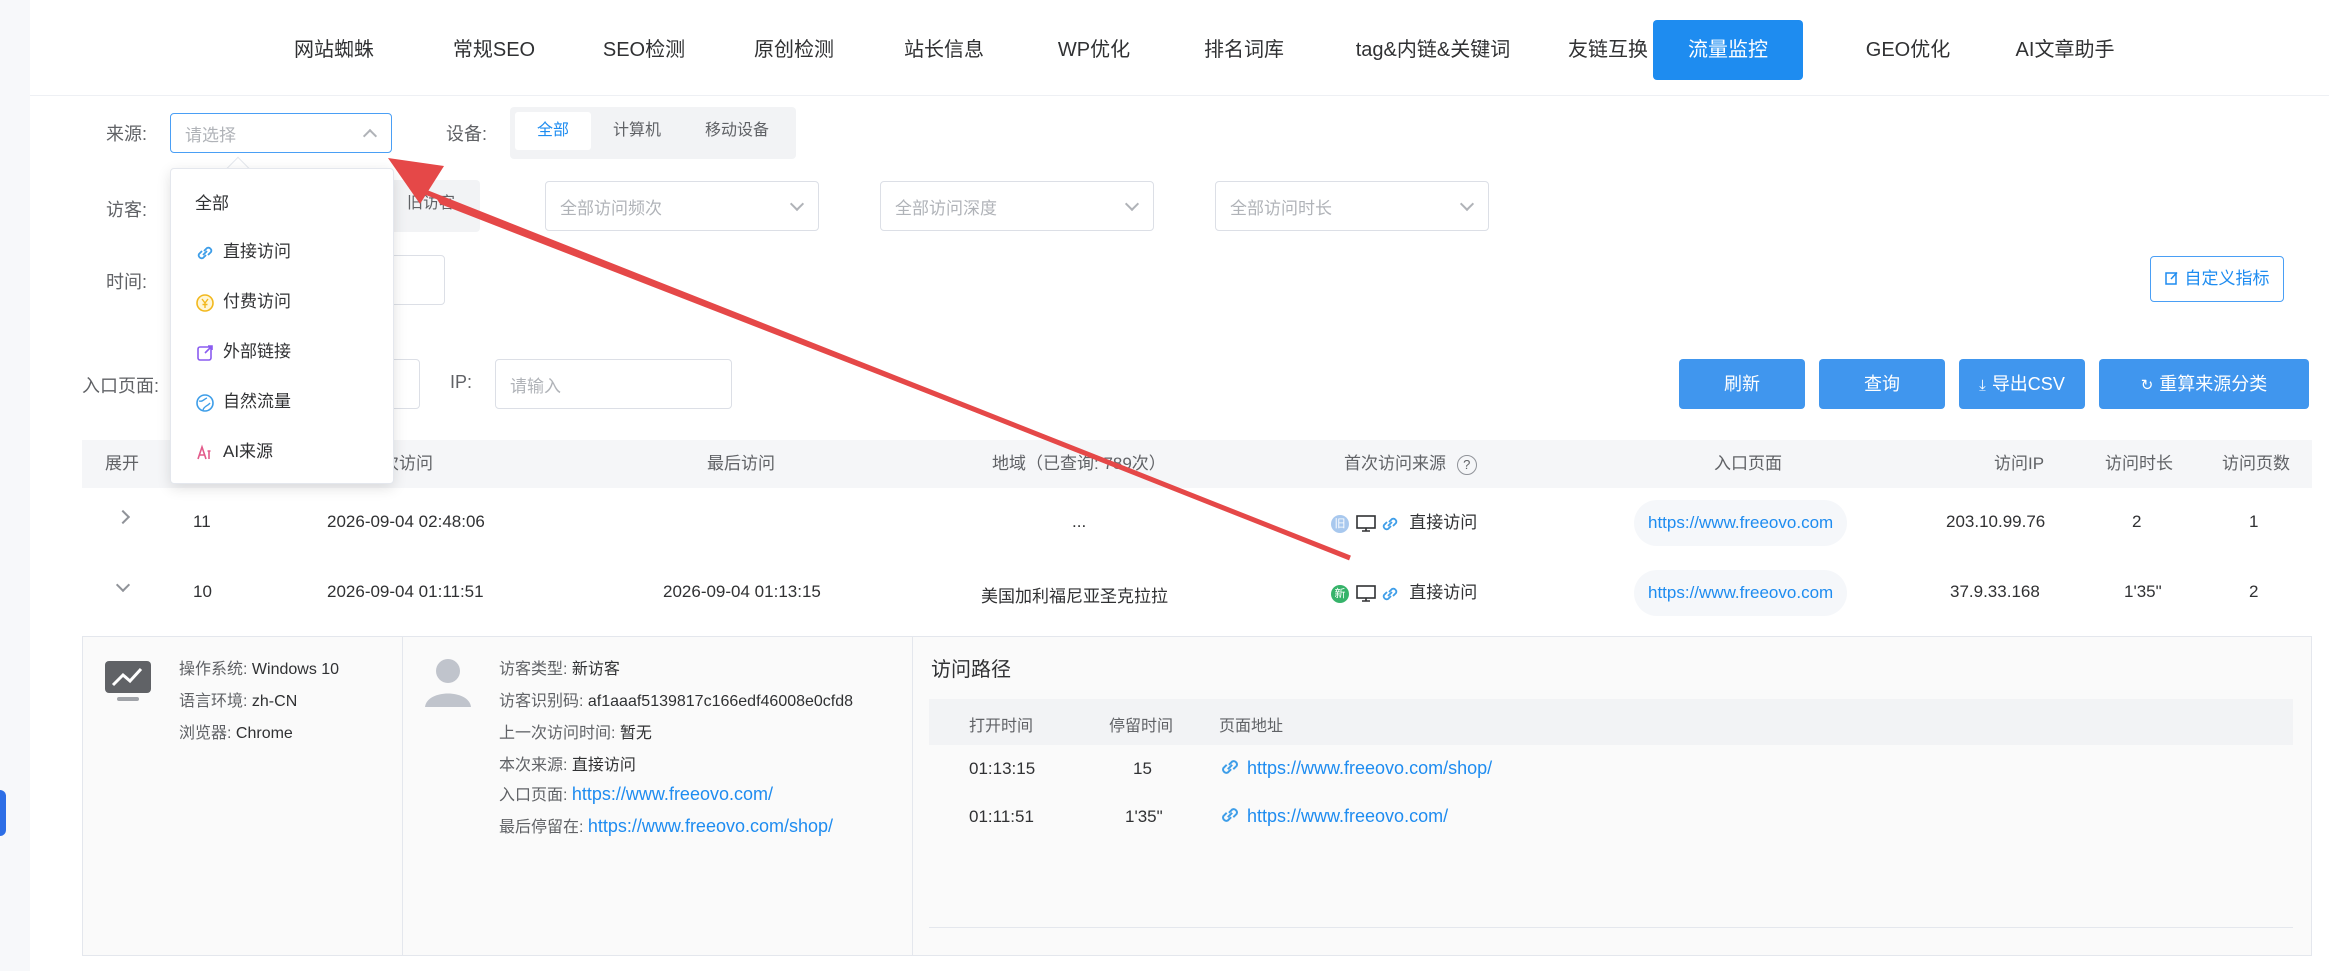 This screenshot has height=971, width=2329. What do you see at coordinates (205, 352) in the screenshot?
I see `external-link-icon` at bounding box center [205, 352].